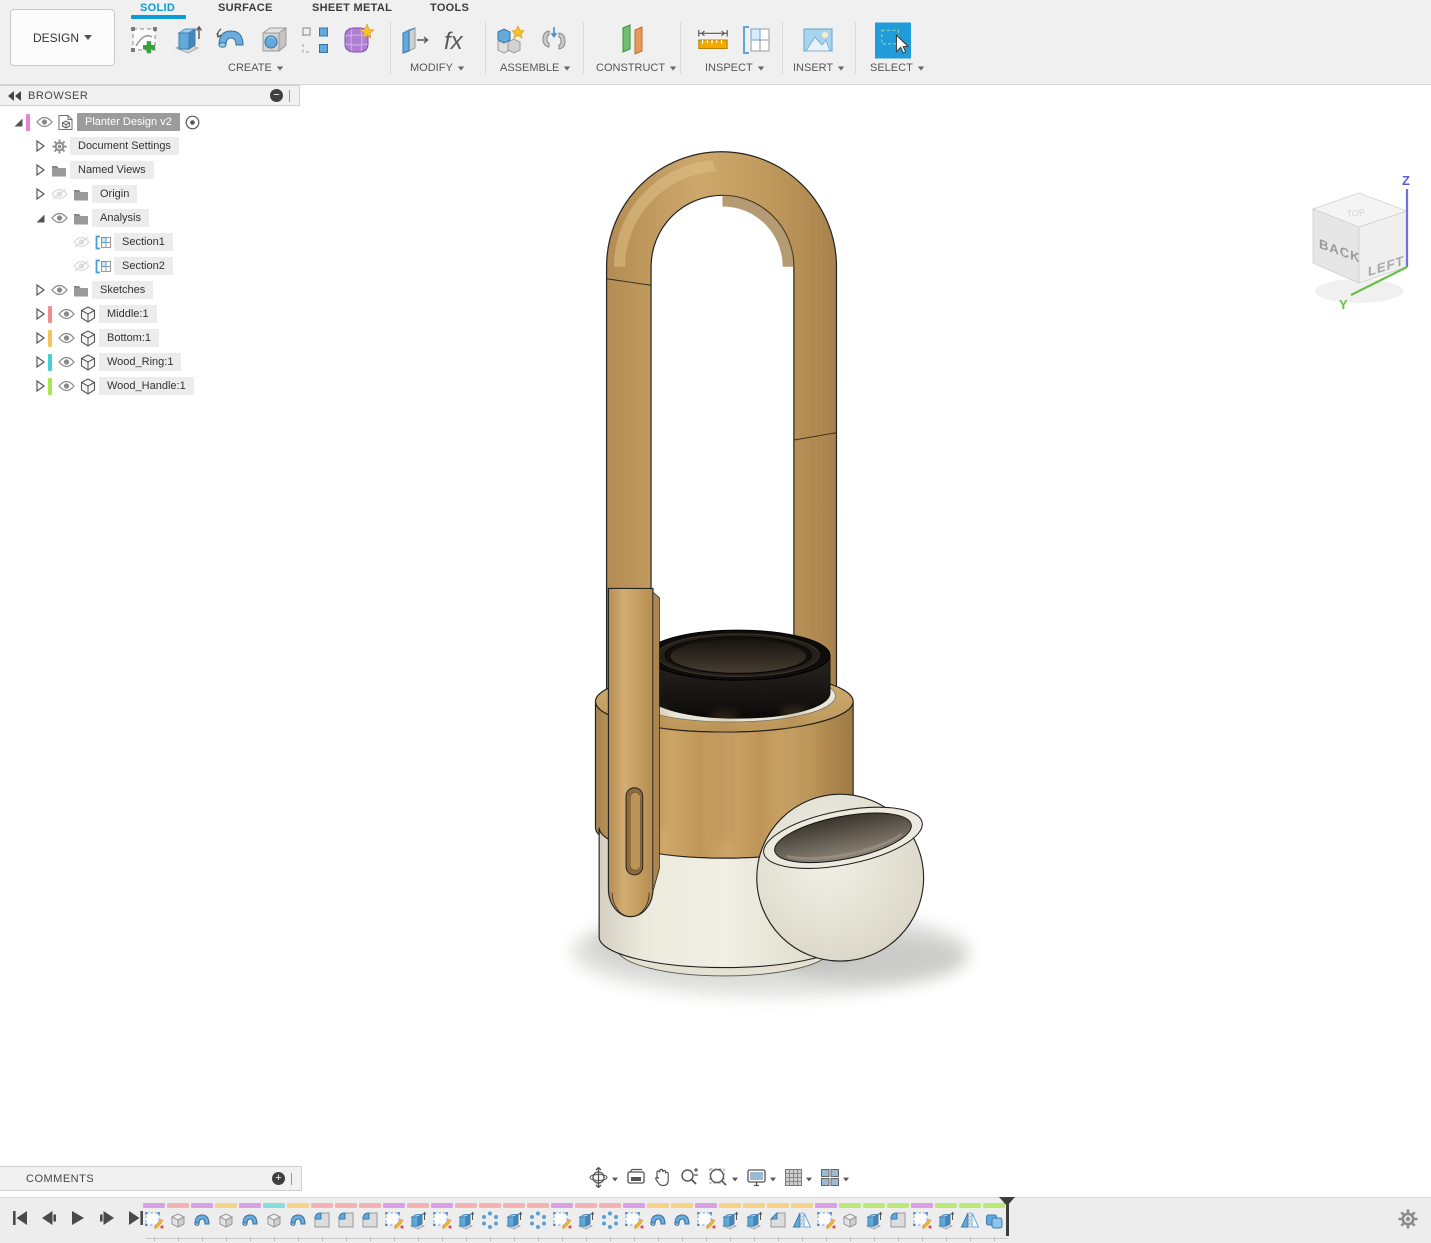 The height and width of the screenshot is (1243, 1431). Describe the element at coordinates (62, 37) in the screenshot. I see `design-menu-button: DESIGN` at that location.